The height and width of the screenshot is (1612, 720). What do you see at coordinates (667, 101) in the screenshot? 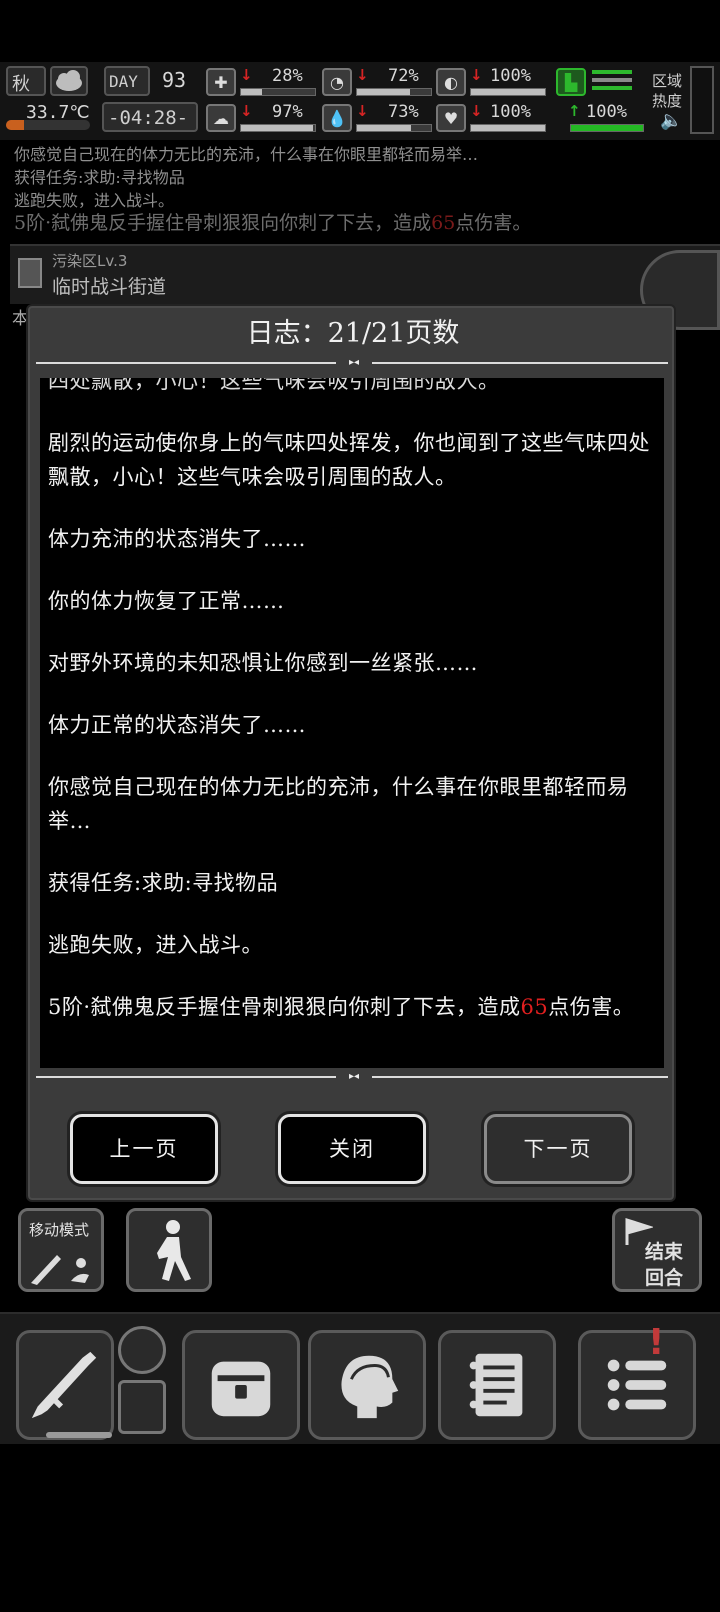
I see `zone-heat-label-2: 热度` at bounding box center [667, 101].